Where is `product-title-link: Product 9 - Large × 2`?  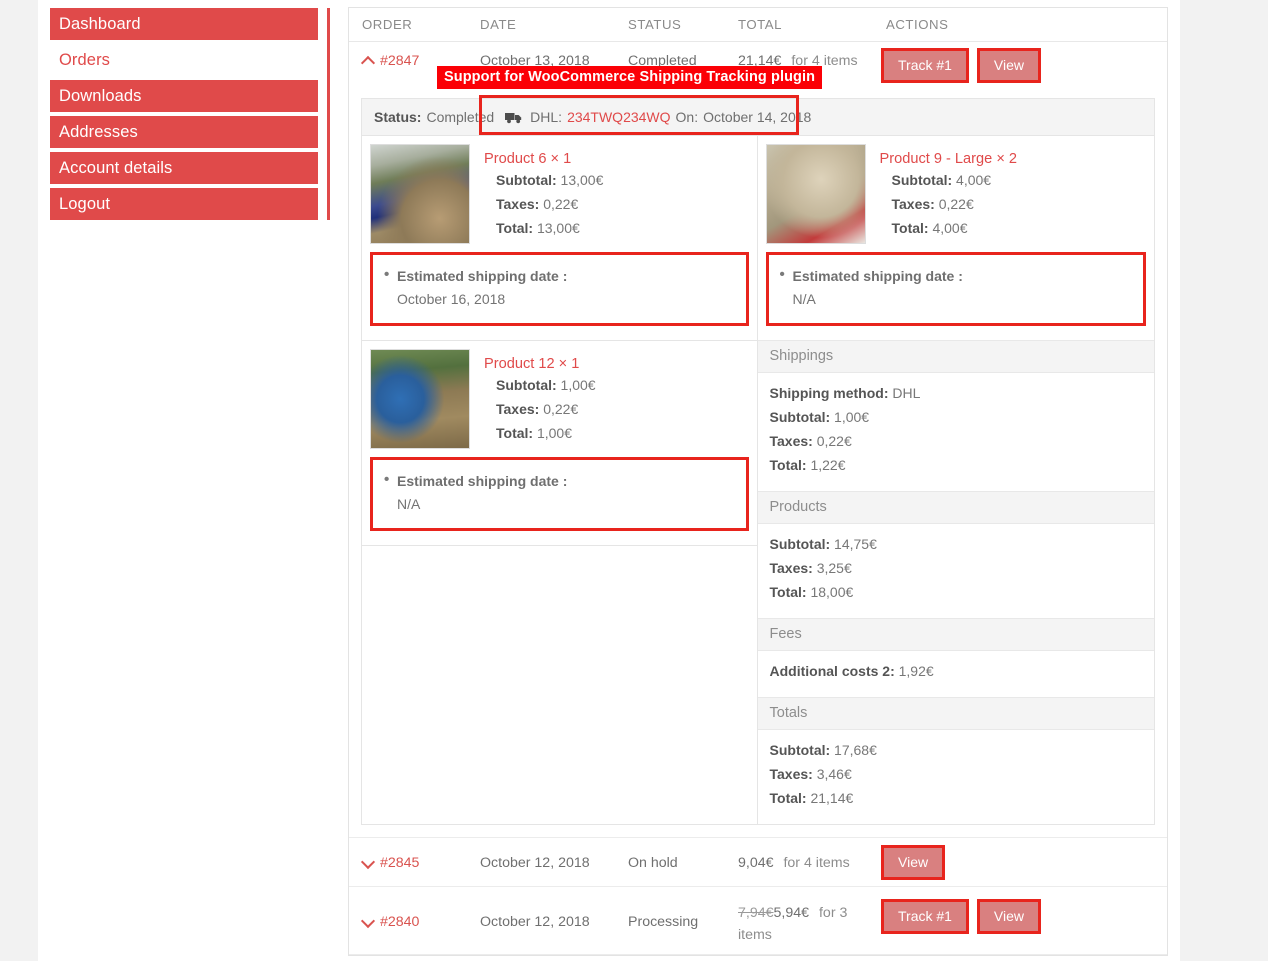 product-title-link: Product 9 - Large × 2 is located at coordinates (949, 159).